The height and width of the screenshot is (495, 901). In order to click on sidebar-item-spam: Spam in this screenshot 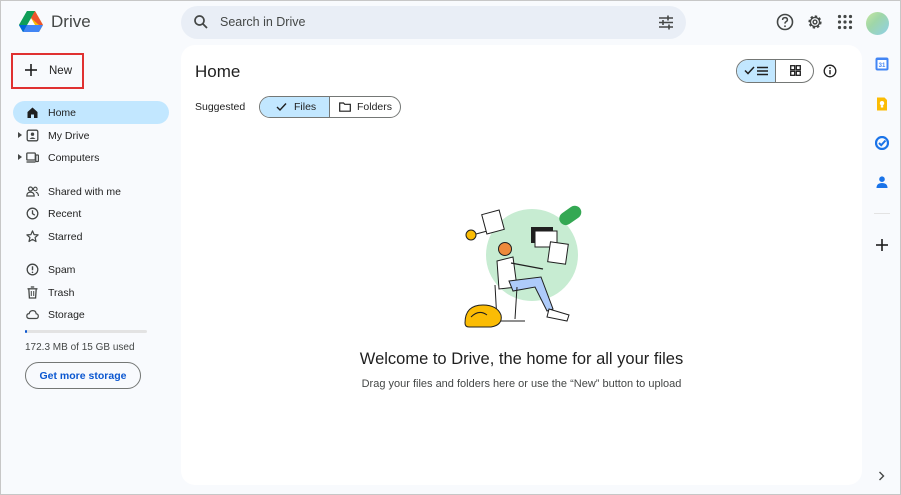, I will do `click(91, 269)`.